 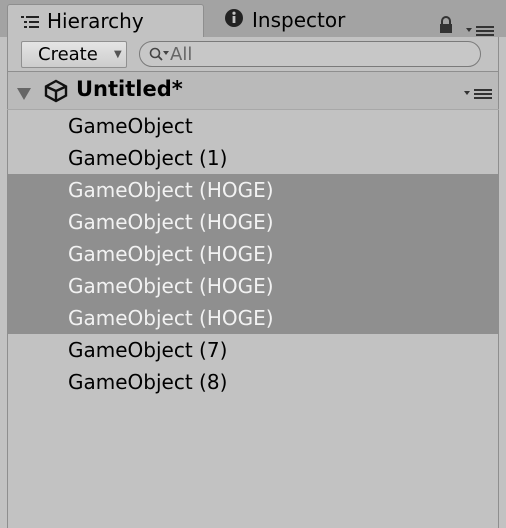 What do you see at coordinates (478, 94) in the screenshot?
I see `scene-menu-icon` at bounding box center [478, 94].